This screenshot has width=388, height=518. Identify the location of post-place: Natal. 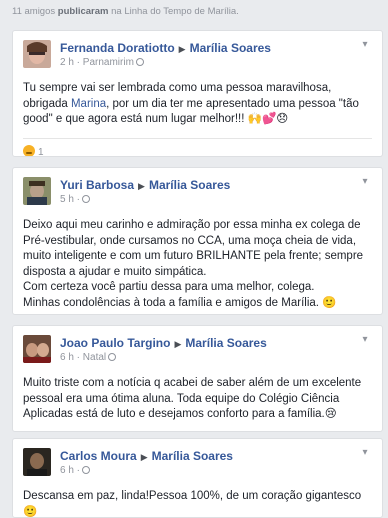
(94, 357).